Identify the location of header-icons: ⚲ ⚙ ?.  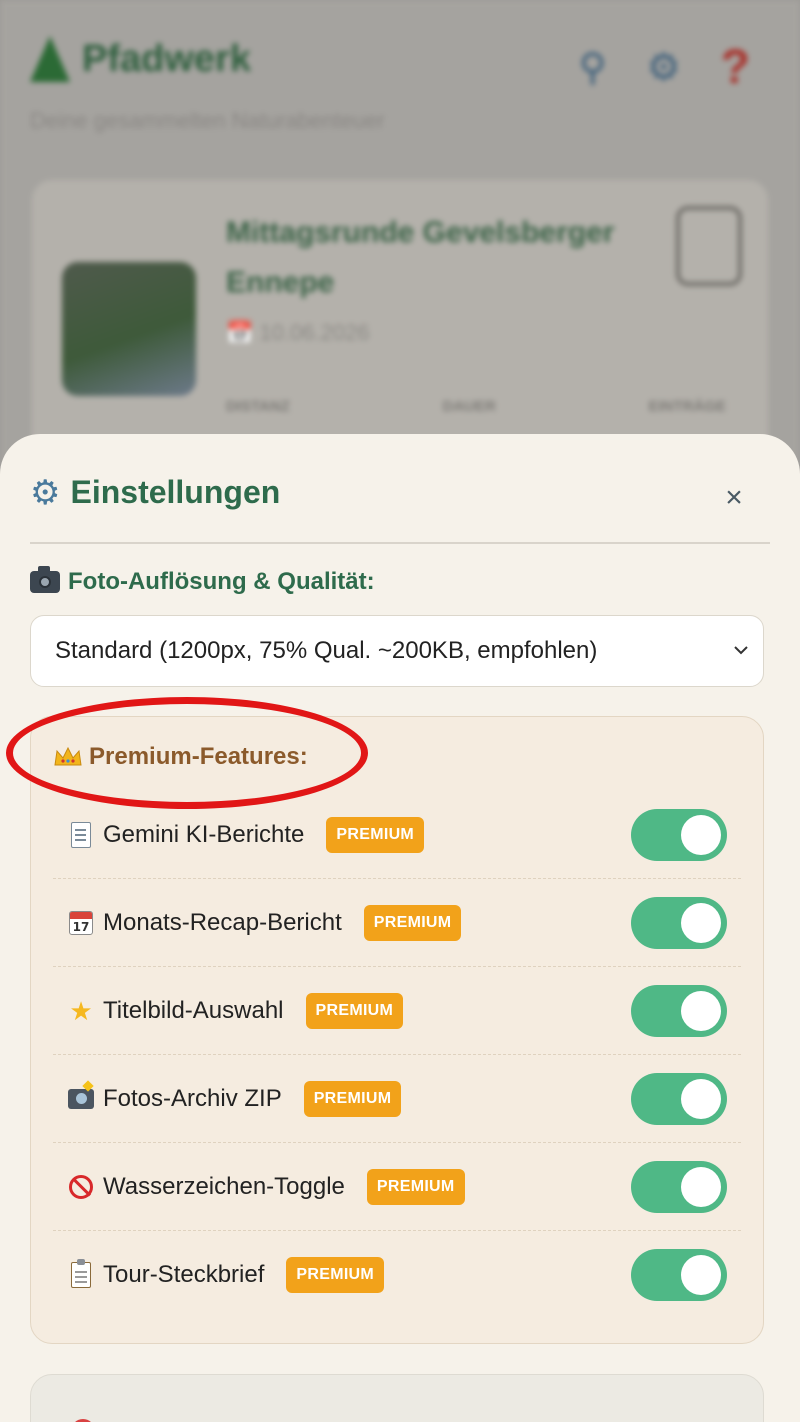
(664, 67).